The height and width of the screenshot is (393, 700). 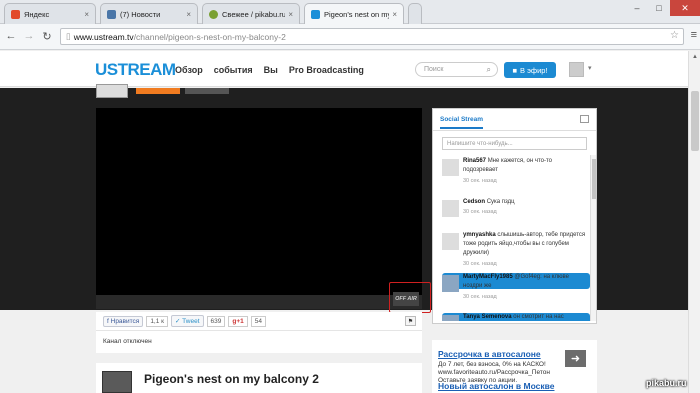 What do you see at coordinates (496, 386) in the screenshot?
I see `ad-headline-link-2: Новый автосалон в Москве` at bounding box center [496, 386].